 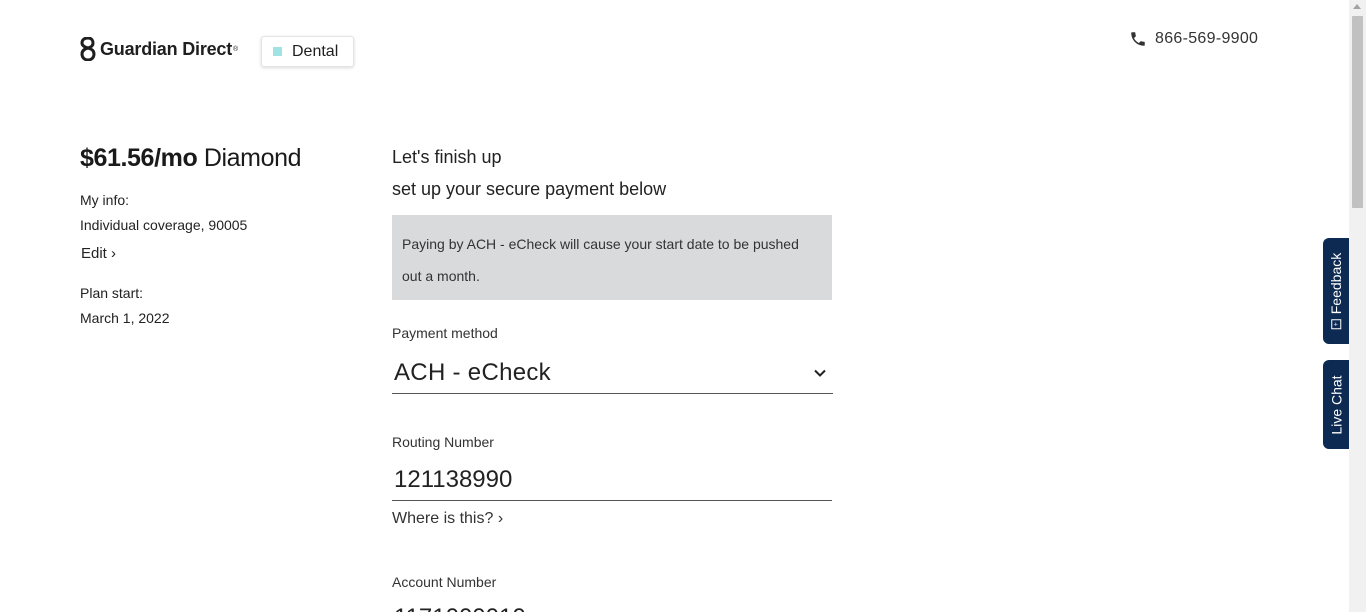 What do you see at coordinates (1336, 324) in the screenshot?
I see `feedback-icon: +` at bounding box center [1336, 324].